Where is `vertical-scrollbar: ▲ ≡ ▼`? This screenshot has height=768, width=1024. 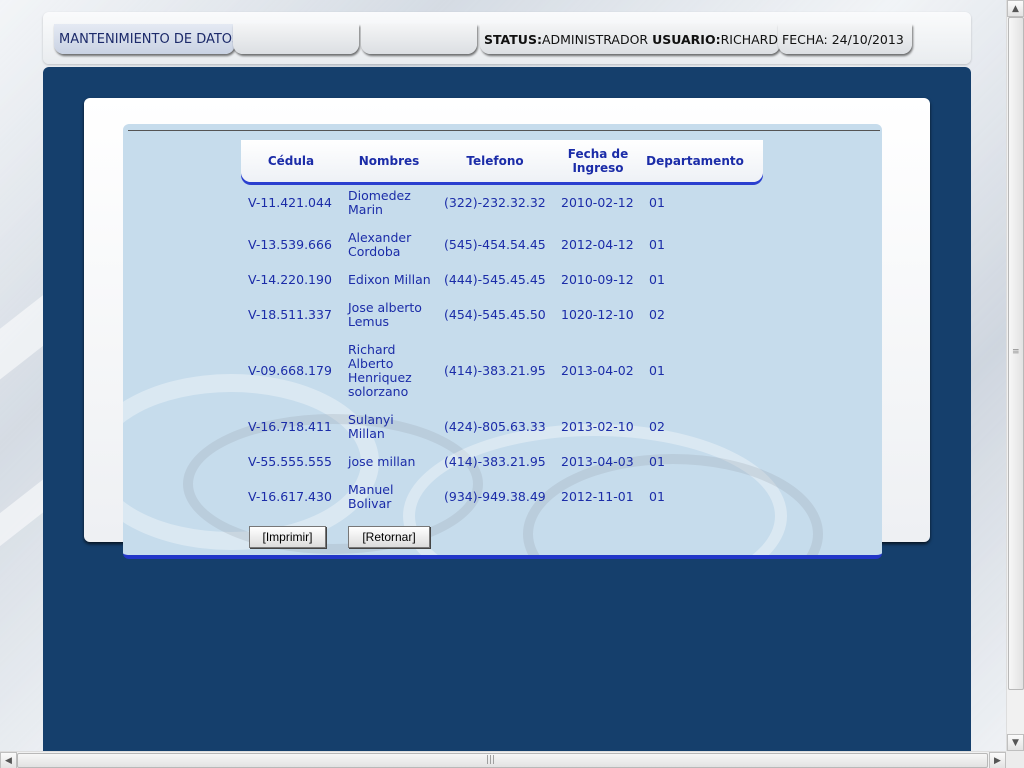
vertical-scrollbar: ▲ ≡ ▼ is located at coordinates (1015, 375).